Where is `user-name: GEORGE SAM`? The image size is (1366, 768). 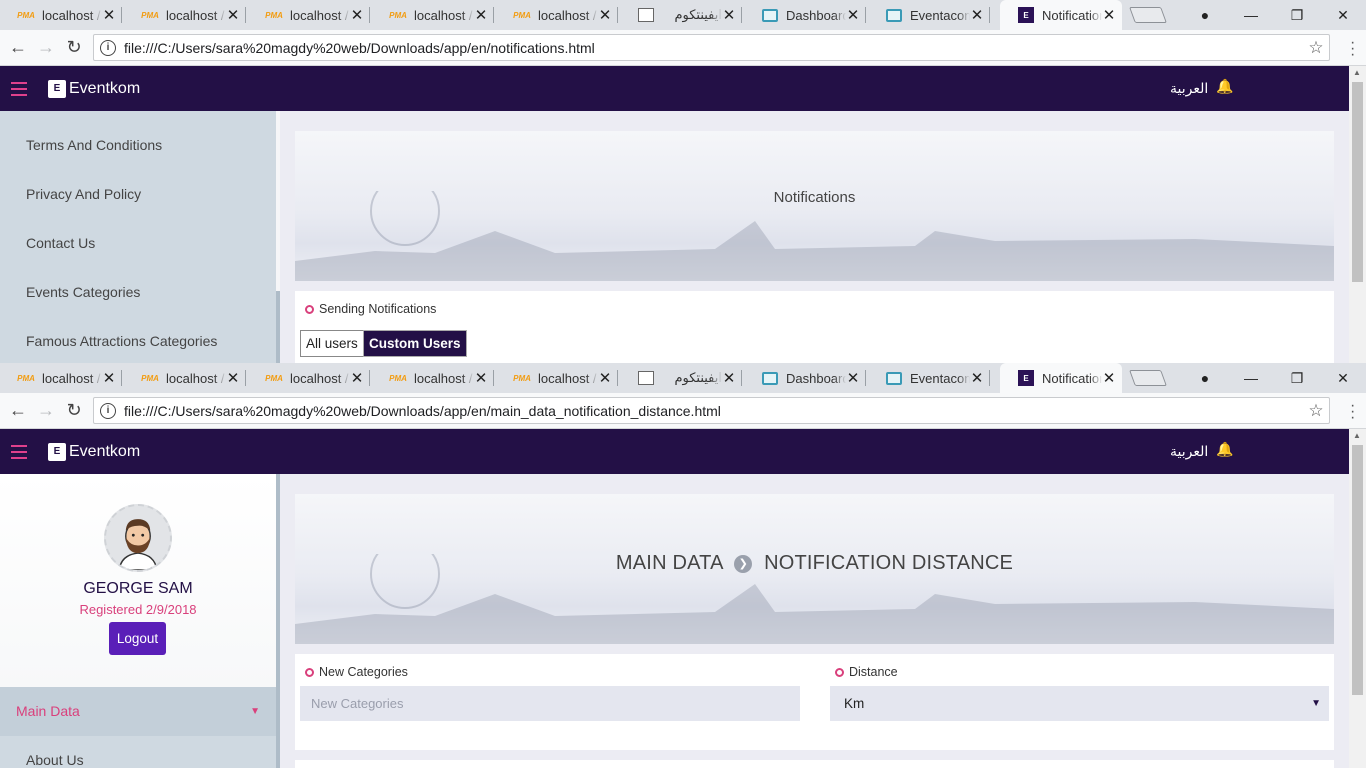
user-name: GEORGE SAM is located at coordinates (138, 588).